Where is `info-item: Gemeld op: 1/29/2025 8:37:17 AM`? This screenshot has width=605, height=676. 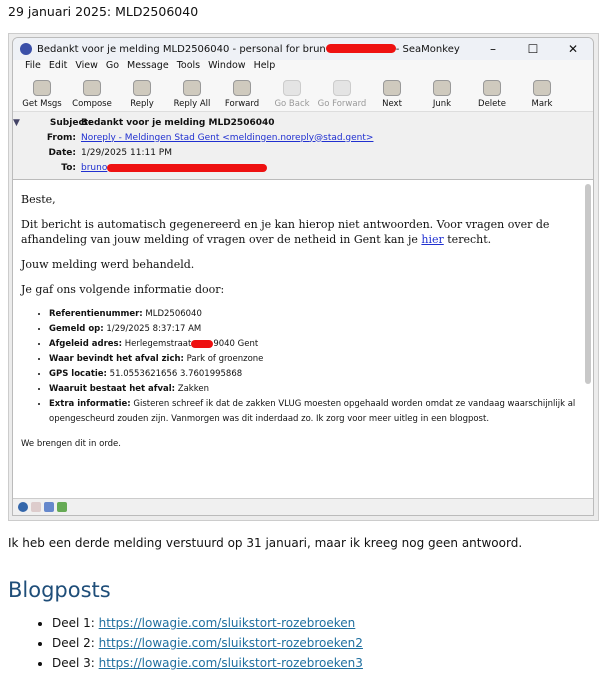 info-item: Gemeld op: 1/29/2025 8:37:17 AM is located at coordinates (317, 329).